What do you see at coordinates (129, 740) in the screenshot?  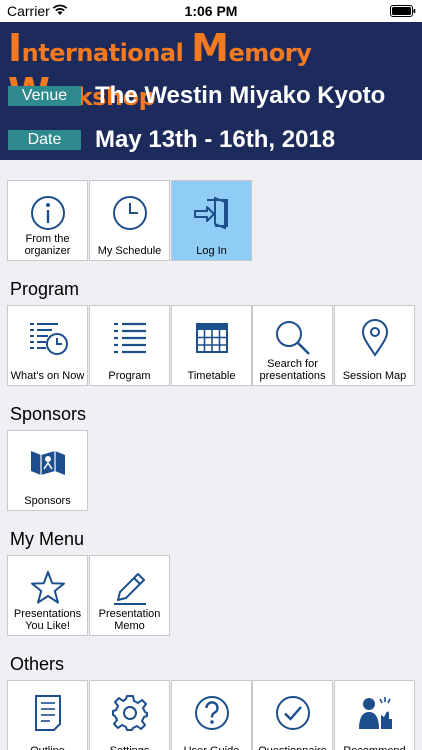 I see `tile-label: Settings` at bounding box center [129, 740].